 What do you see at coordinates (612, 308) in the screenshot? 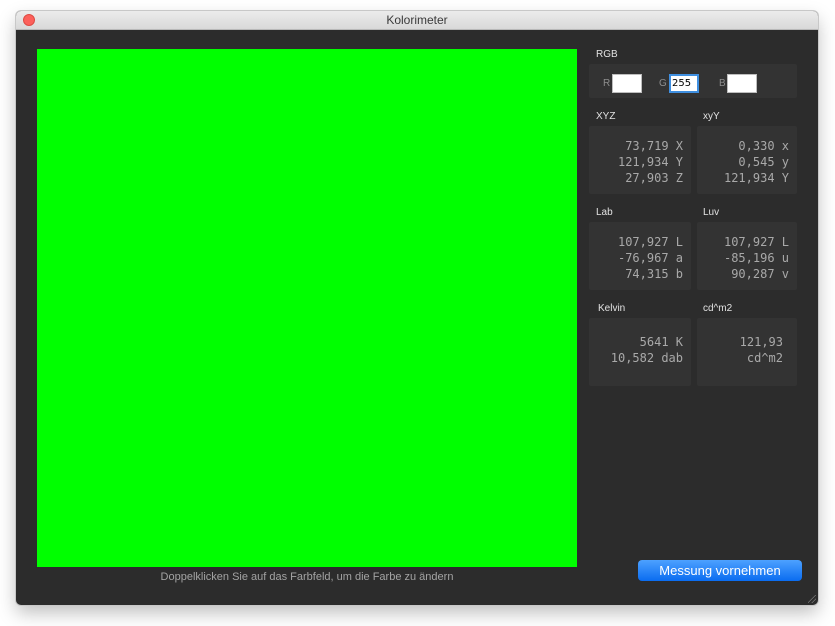
I see `kelvin-heading: Kelvin` at bounding box center [612, 308].